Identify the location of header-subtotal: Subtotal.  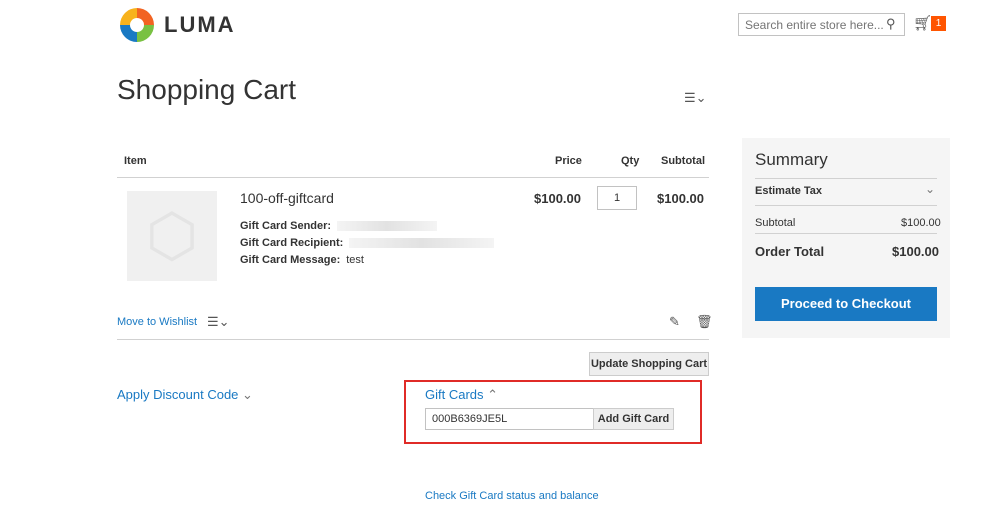
(683, 161).